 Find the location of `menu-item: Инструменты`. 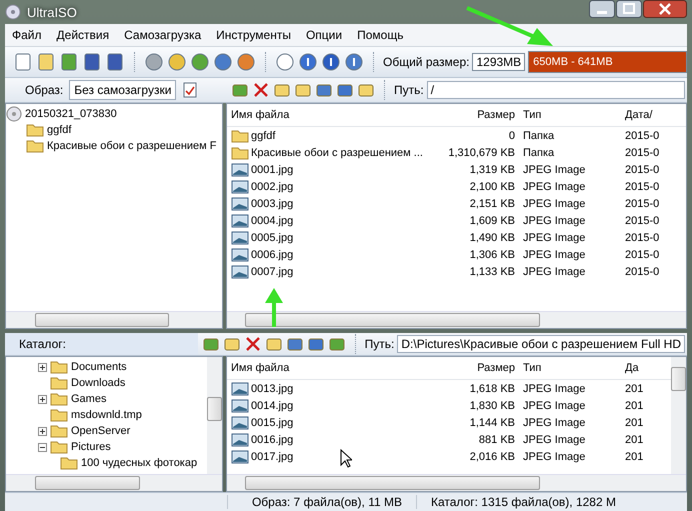

menu-item: Инструменты is located at coordinates (253, 35).